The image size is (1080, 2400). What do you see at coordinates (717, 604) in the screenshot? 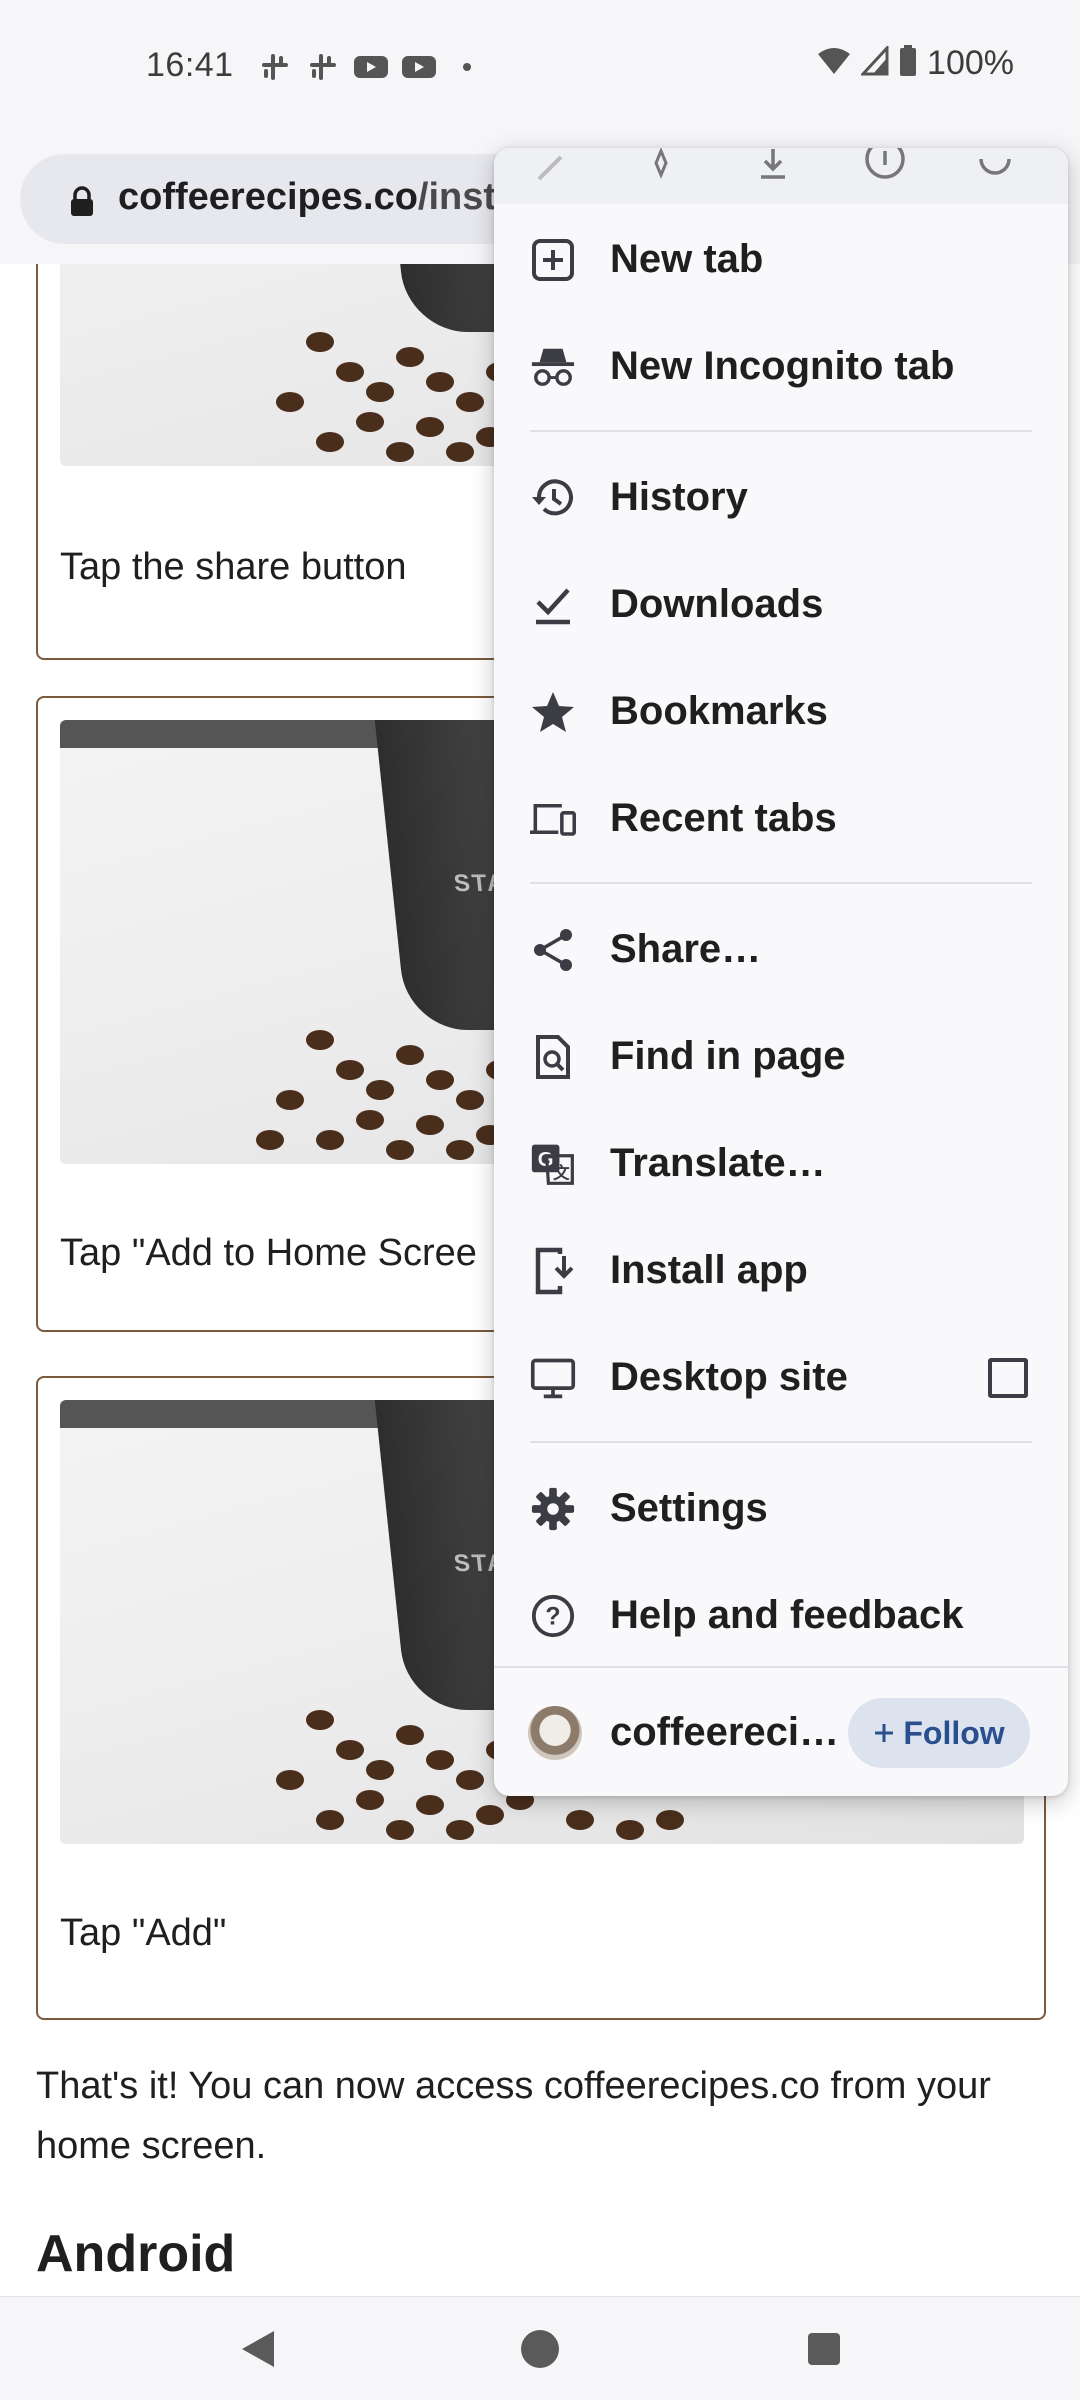
I see `menu-item-label: Downloads` at bounding box center [717, 604].